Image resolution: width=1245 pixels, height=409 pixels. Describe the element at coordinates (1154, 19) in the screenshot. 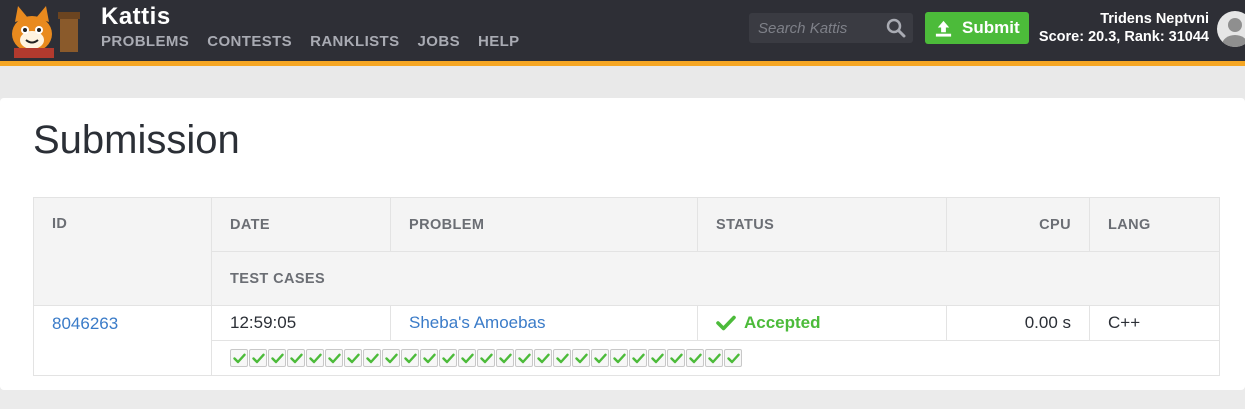

I see `user-name: Tridens Neptvni` at that location.